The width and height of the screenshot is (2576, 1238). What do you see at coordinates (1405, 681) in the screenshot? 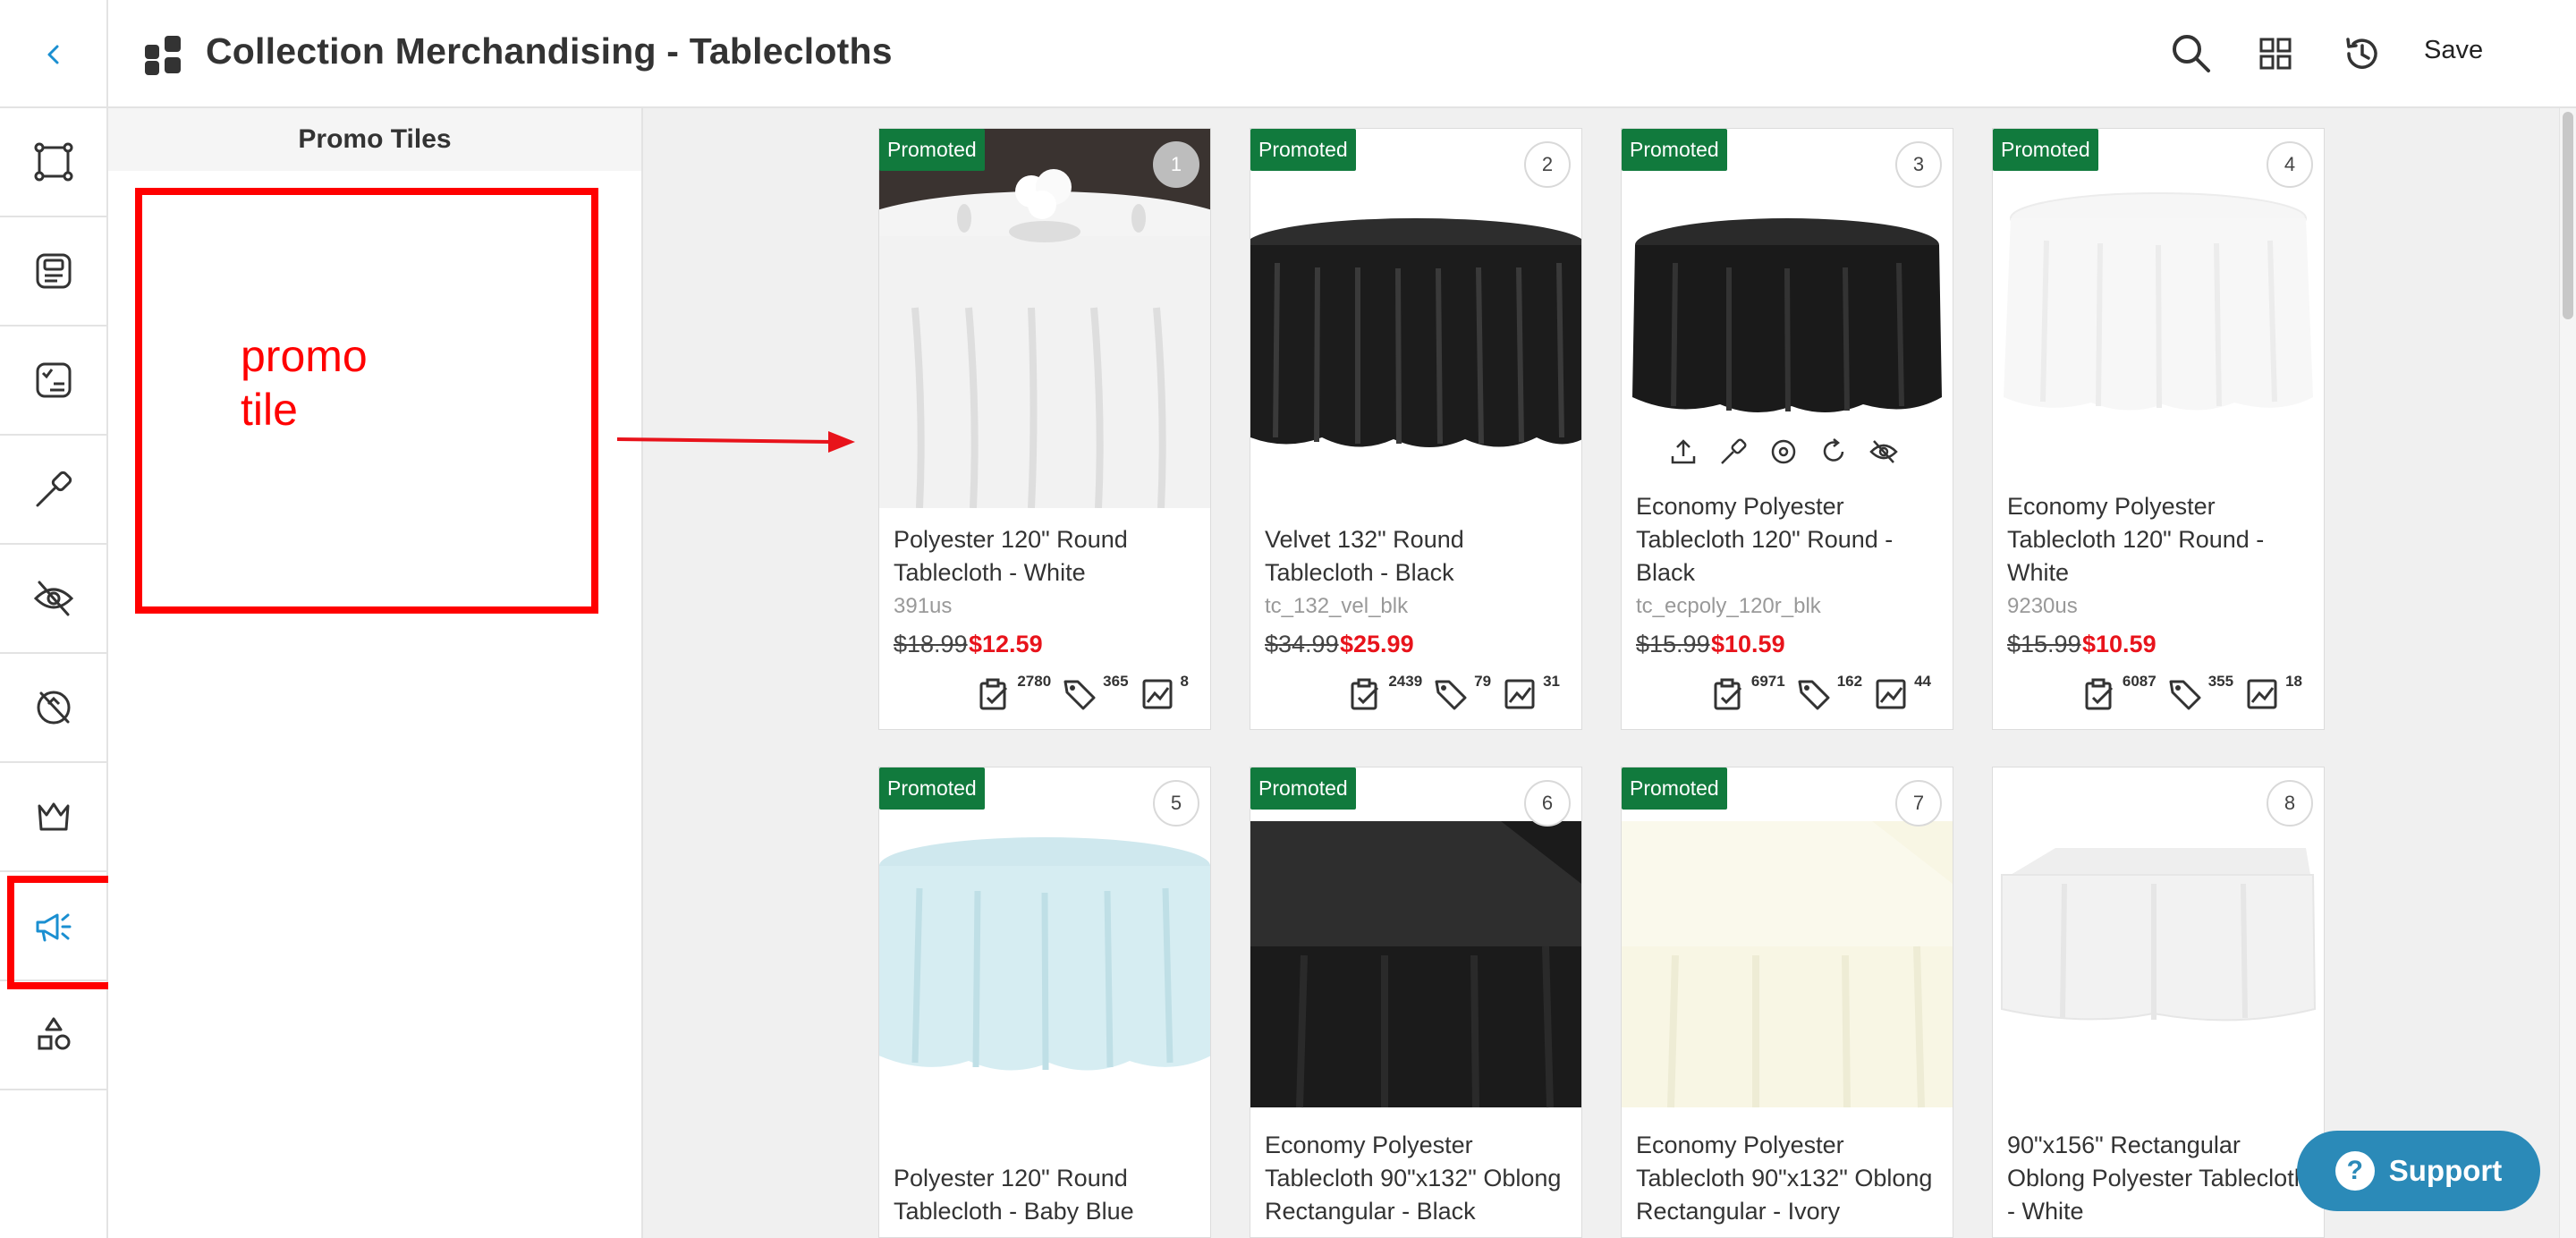
I see `stat-orders: 2439` at bounding box center [1405, 681].